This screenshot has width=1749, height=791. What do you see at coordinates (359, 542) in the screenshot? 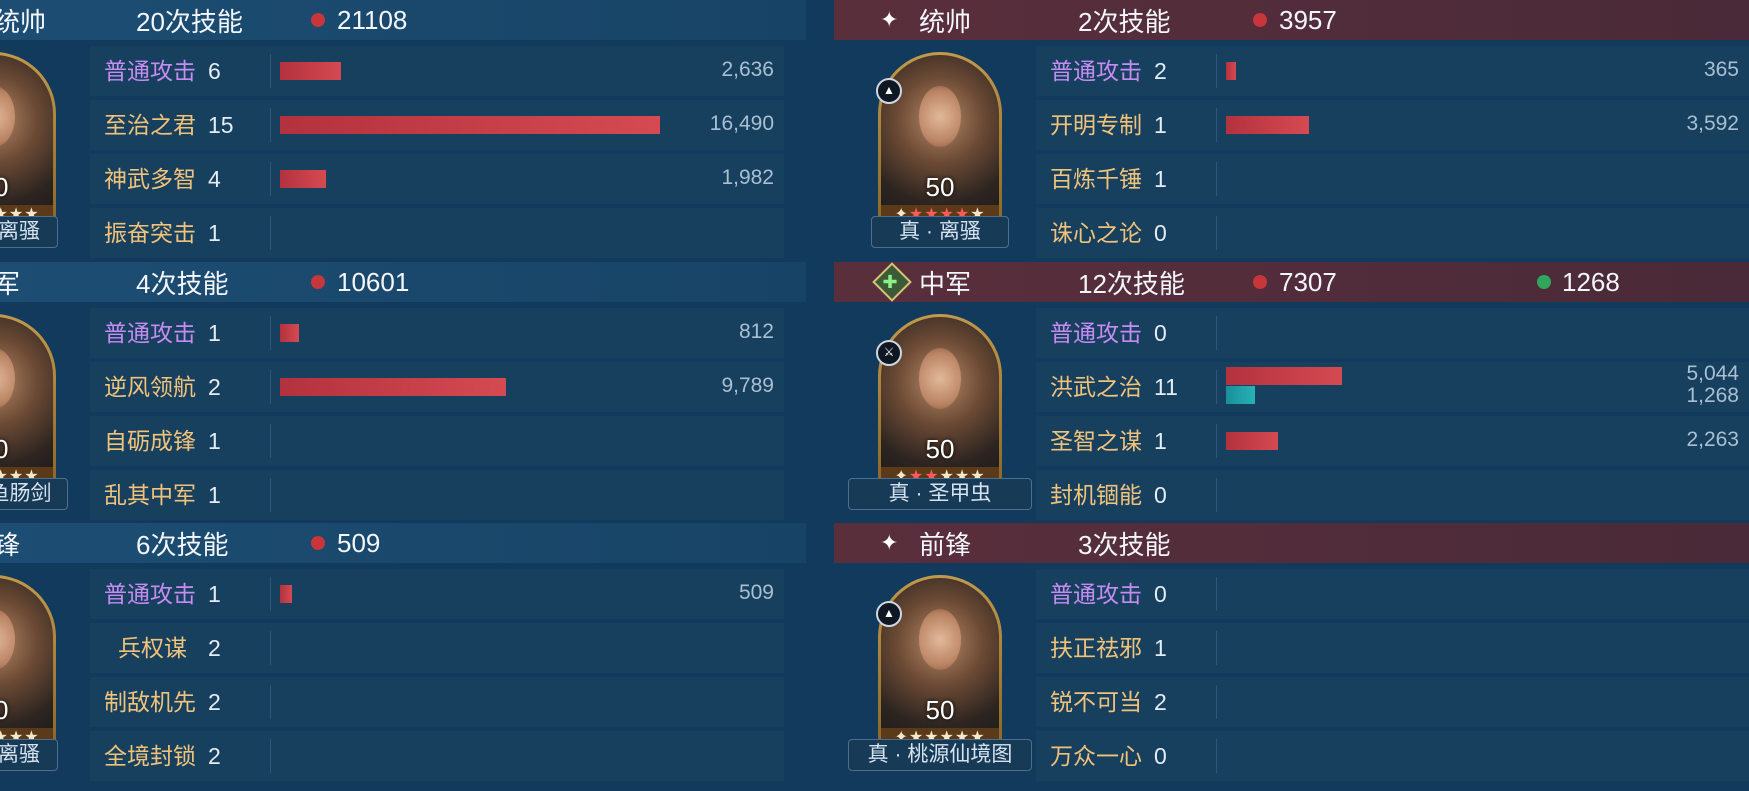
I see `damage-total: 509` at bounding box center [359, 542].